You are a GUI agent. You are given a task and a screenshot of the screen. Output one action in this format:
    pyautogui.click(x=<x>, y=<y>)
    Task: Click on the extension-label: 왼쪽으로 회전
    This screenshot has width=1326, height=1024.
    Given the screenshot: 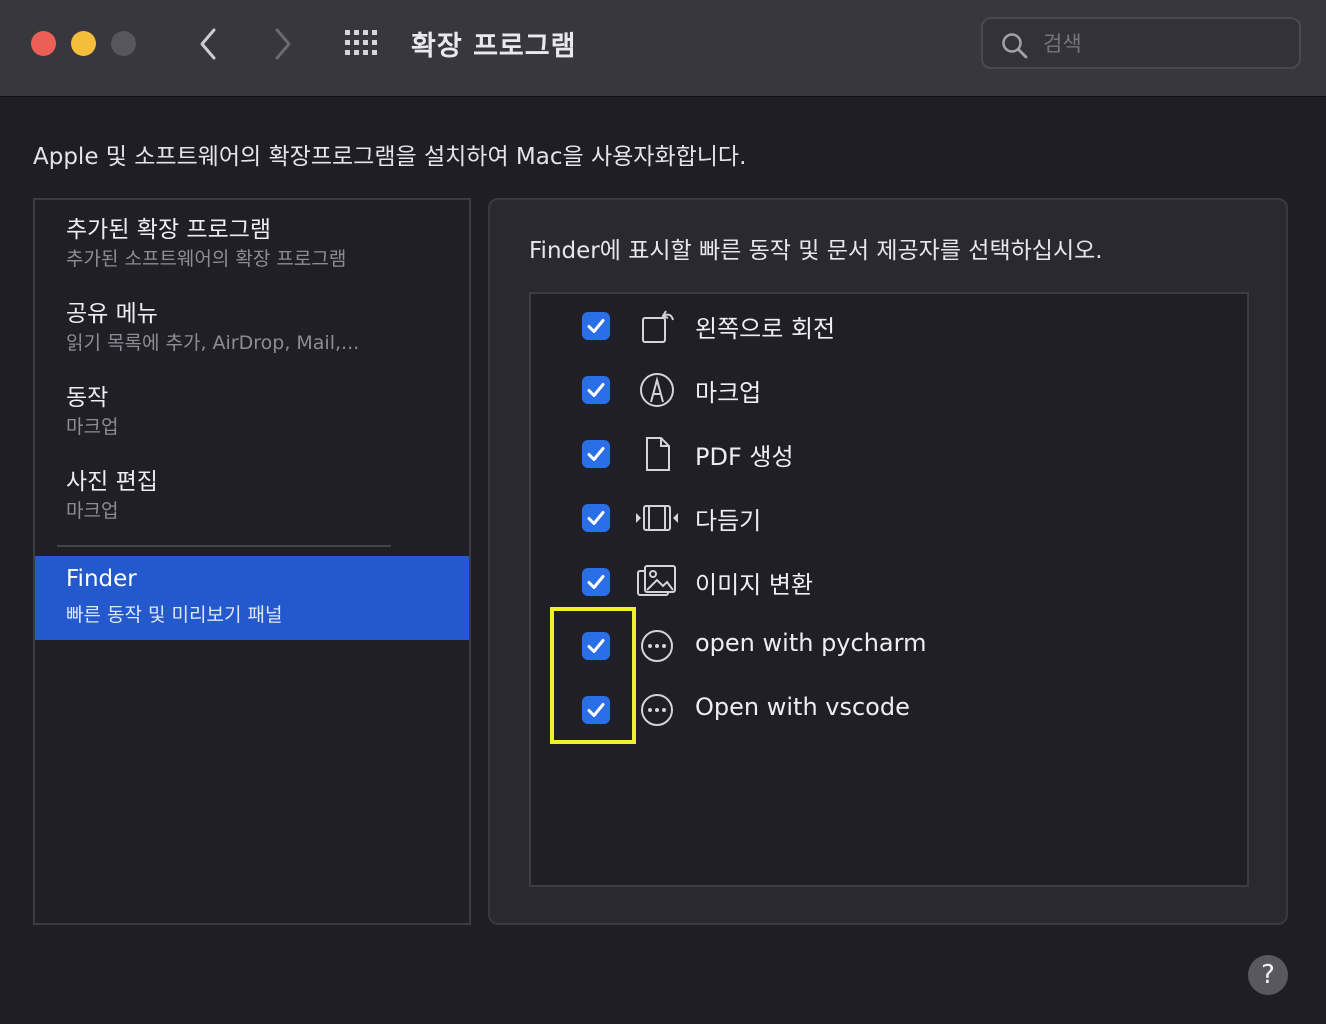 What is the action you would take?
    pyautogui.click(x=765, y=329)
    